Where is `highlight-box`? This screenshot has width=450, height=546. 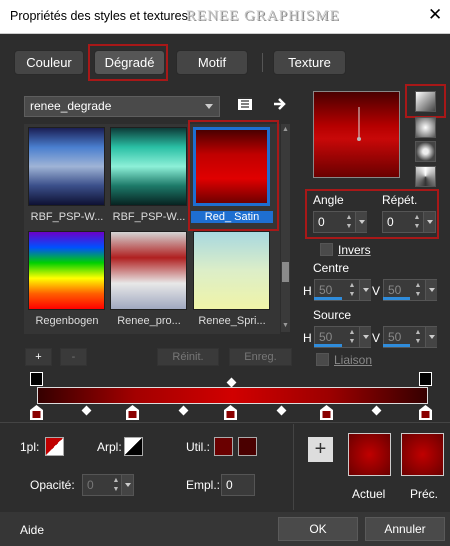 highlight-box is located at coordinates (128, 62).